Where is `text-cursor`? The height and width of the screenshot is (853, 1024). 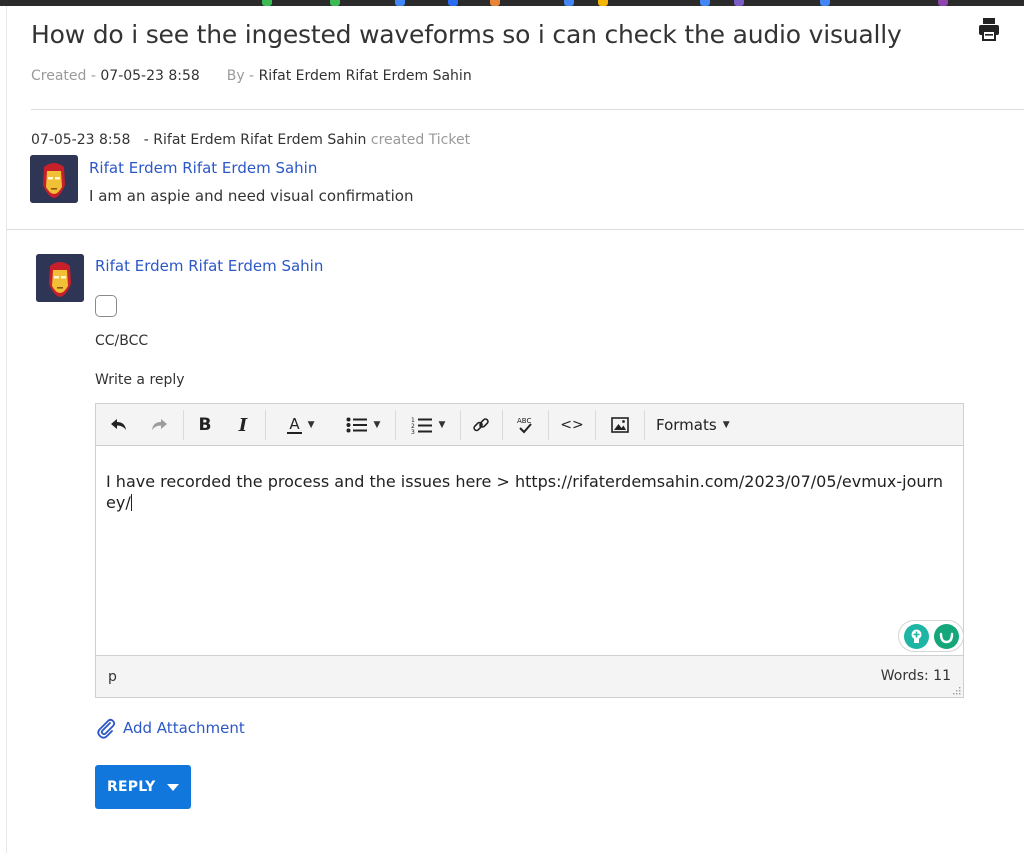 text-cursor is located at coordinates (131, 502).